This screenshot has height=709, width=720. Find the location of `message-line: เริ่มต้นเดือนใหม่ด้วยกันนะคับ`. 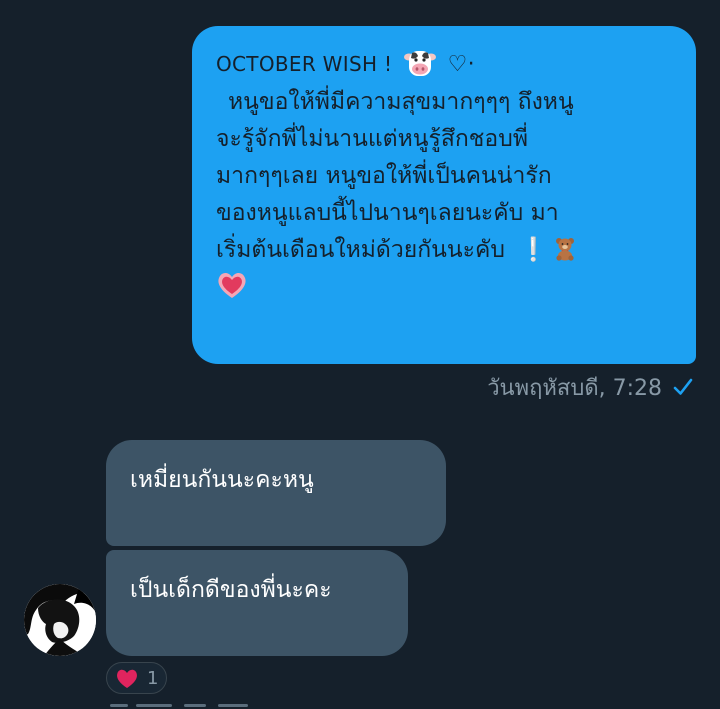

message-line: เริ่มต้นเดือนใหม่ด้วยกันนะคับ is located at coordinates (360, 250).